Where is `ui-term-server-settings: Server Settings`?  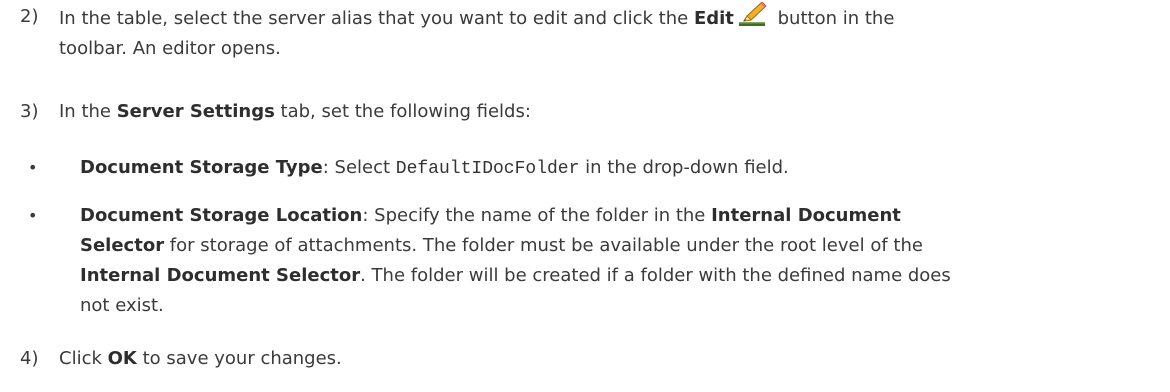
ui-term-server-settings: Server Settings is located at coordinates (195, 111).